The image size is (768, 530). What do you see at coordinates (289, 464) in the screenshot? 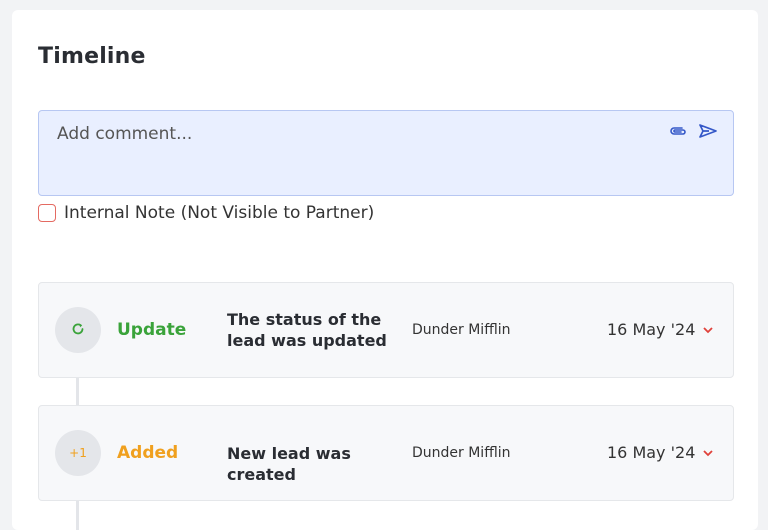
I see `entry-description: New lead was created` at bounding box center [289, 464].